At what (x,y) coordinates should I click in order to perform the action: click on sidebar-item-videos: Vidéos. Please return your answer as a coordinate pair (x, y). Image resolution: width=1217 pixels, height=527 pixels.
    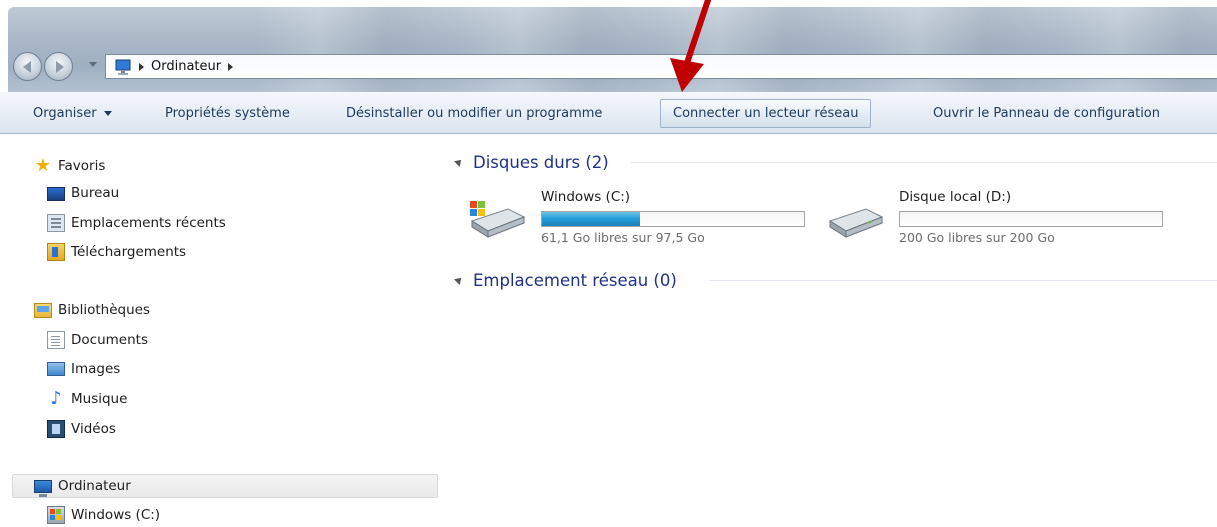
    Looking at the image, I should click on (81, 429).